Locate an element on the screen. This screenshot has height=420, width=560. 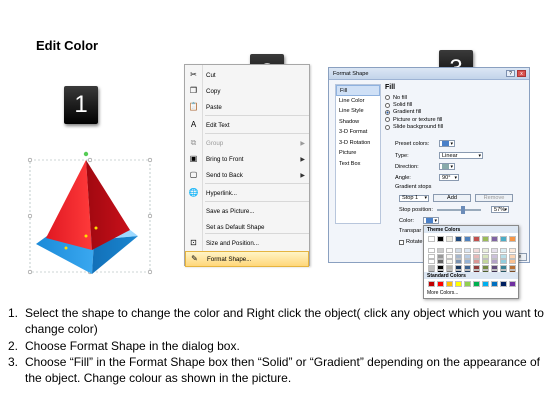
help-button: ? is located at coordinates (510, 73).